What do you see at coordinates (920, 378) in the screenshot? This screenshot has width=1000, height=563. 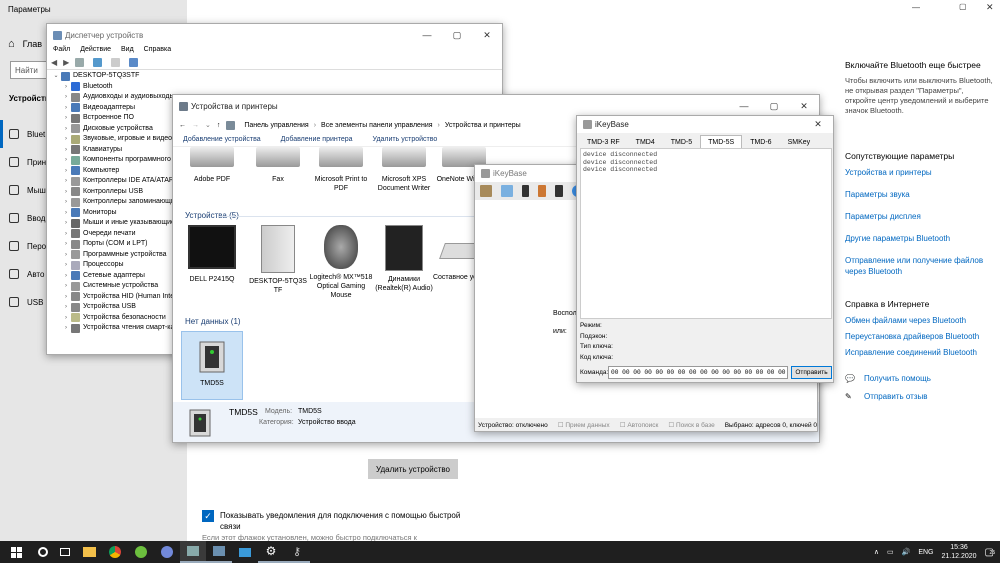 I see `get-help-link: 💬 Получить помощь` at bounding box center [920, 378].